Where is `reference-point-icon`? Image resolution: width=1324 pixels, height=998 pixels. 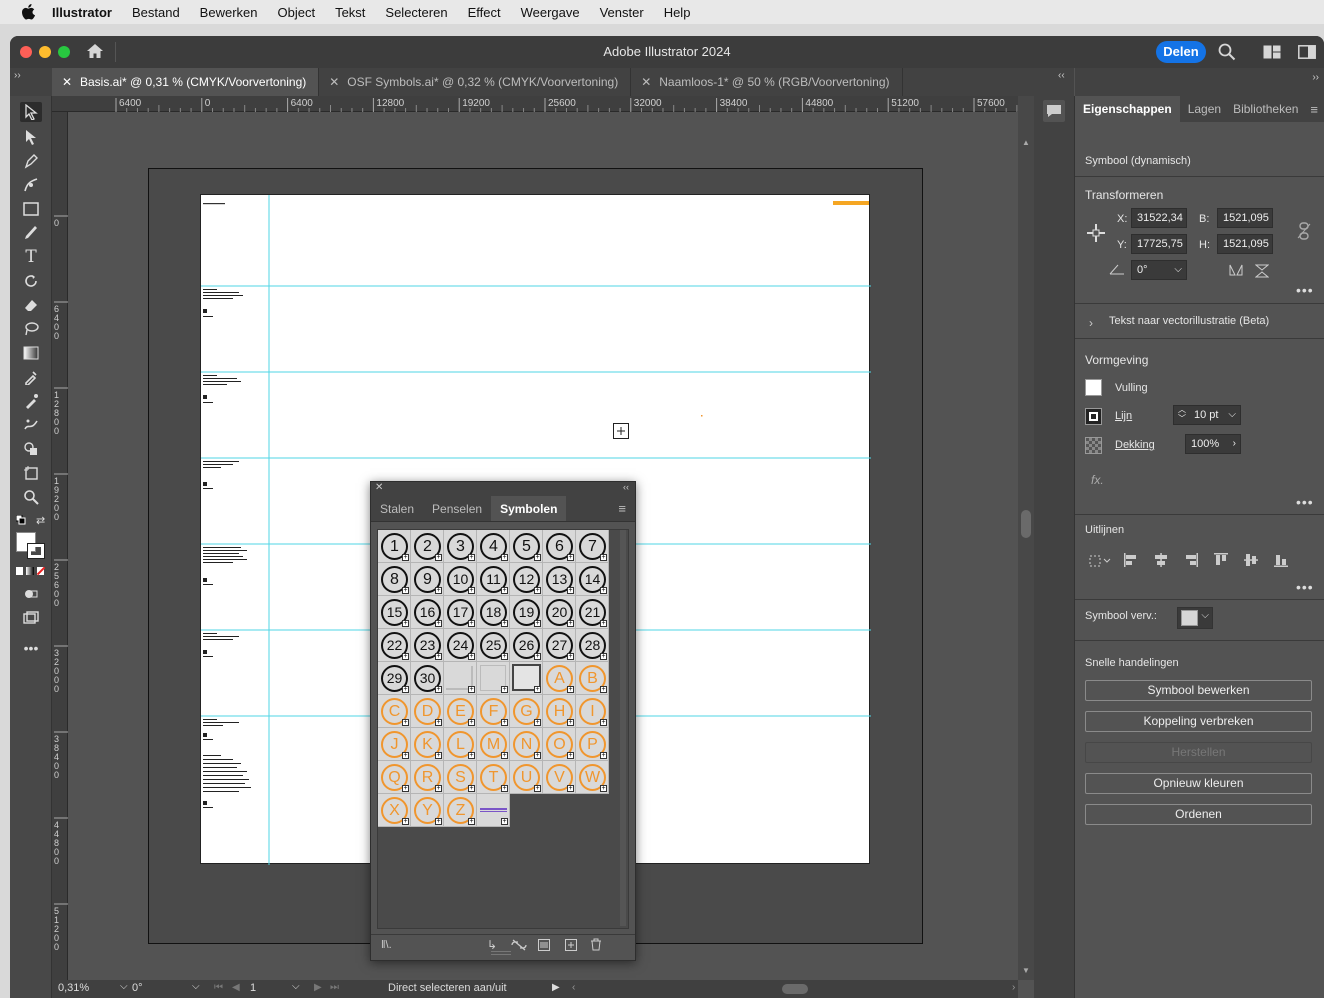
reference-point-icon is located at coordinates (1096, 234).